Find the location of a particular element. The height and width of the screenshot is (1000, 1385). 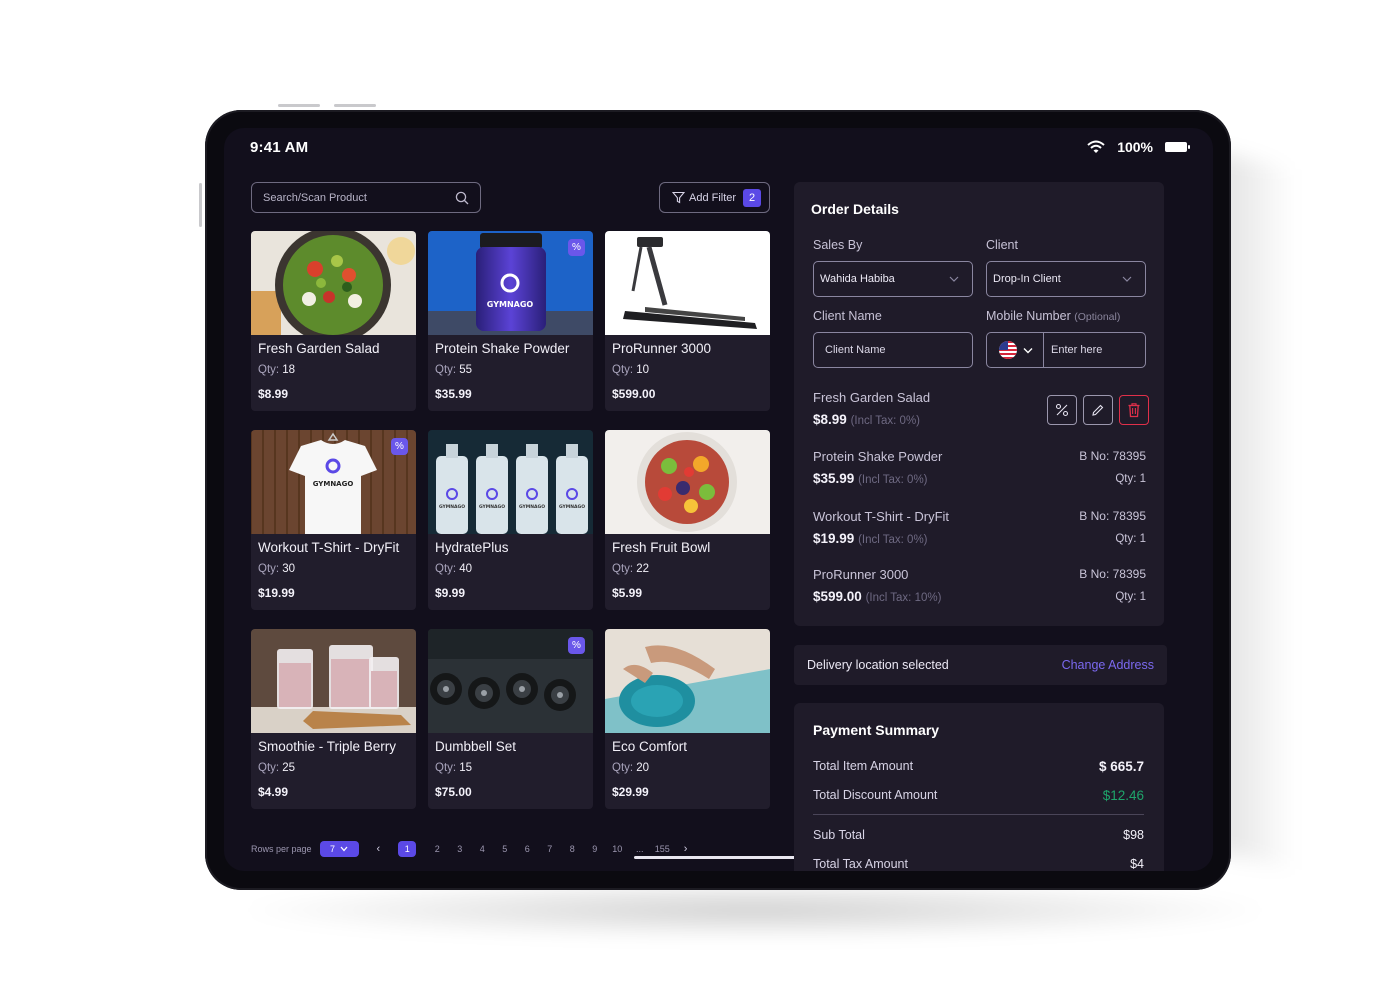

product-price: $29.99 is located at coordinates (630, 792).